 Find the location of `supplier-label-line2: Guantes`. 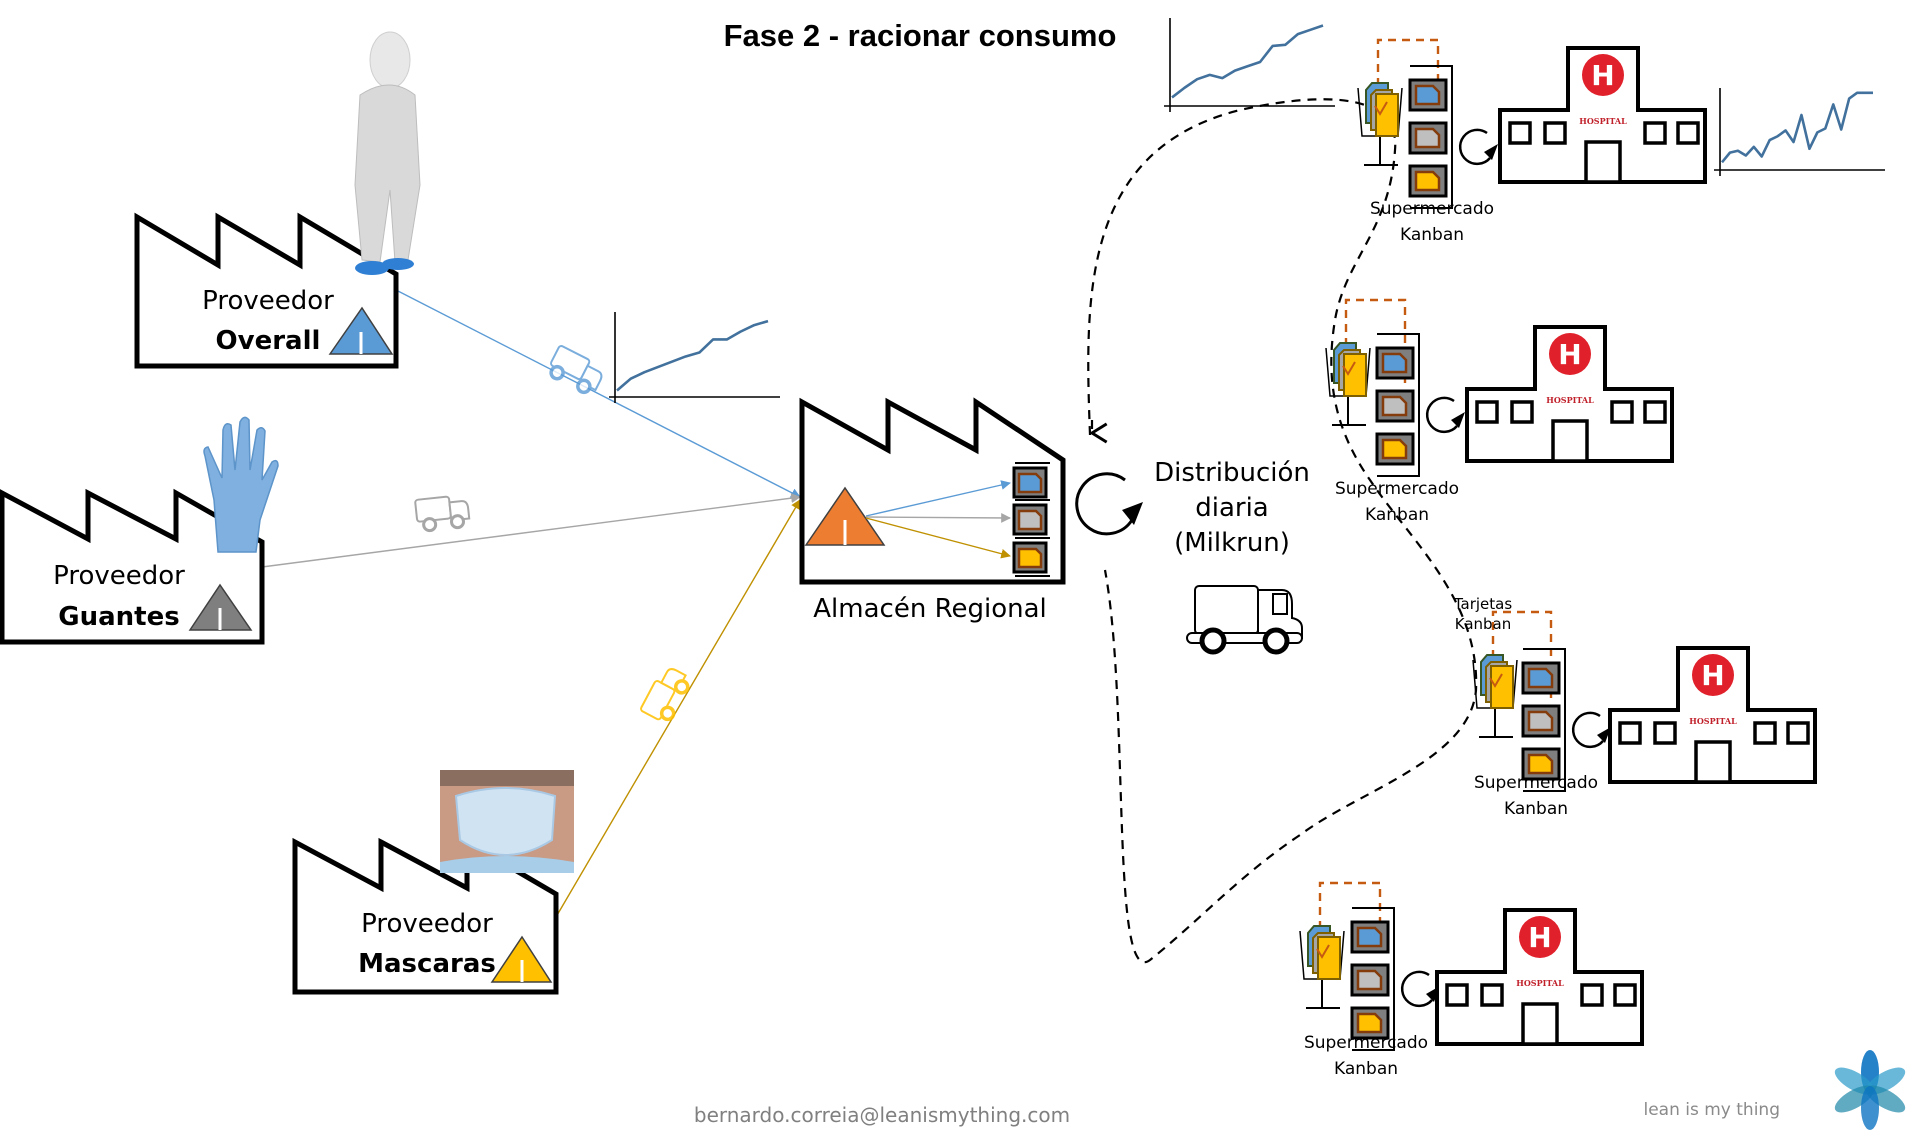

supplier-label-line2: Guantes is located at coordinates (118, 617).